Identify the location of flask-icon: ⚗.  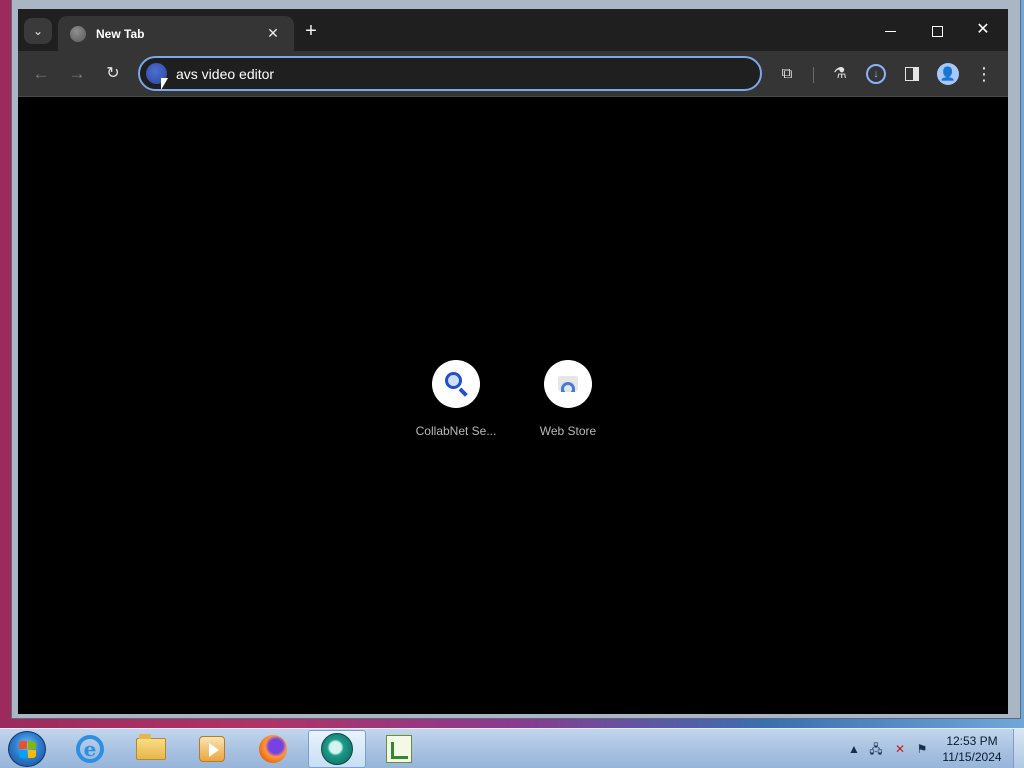
(840, 73).